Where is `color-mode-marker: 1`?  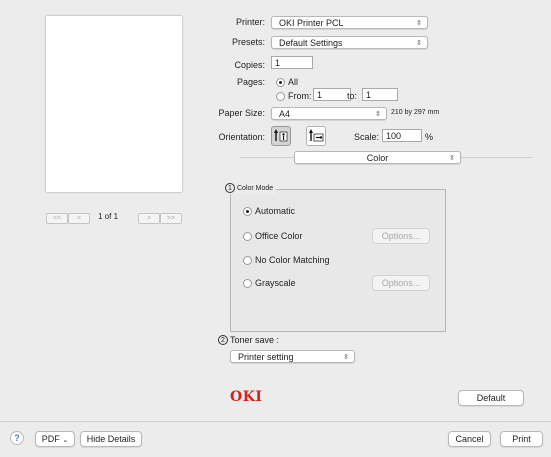
color-mode-marker: 1 is located at coordinates (230, 188).